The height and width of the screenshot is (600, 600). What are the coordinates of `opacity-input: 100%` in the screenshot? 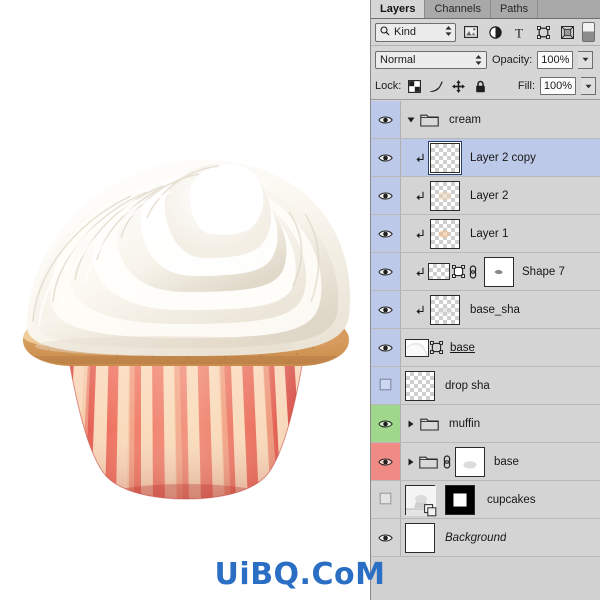 It's located at (555, 59).